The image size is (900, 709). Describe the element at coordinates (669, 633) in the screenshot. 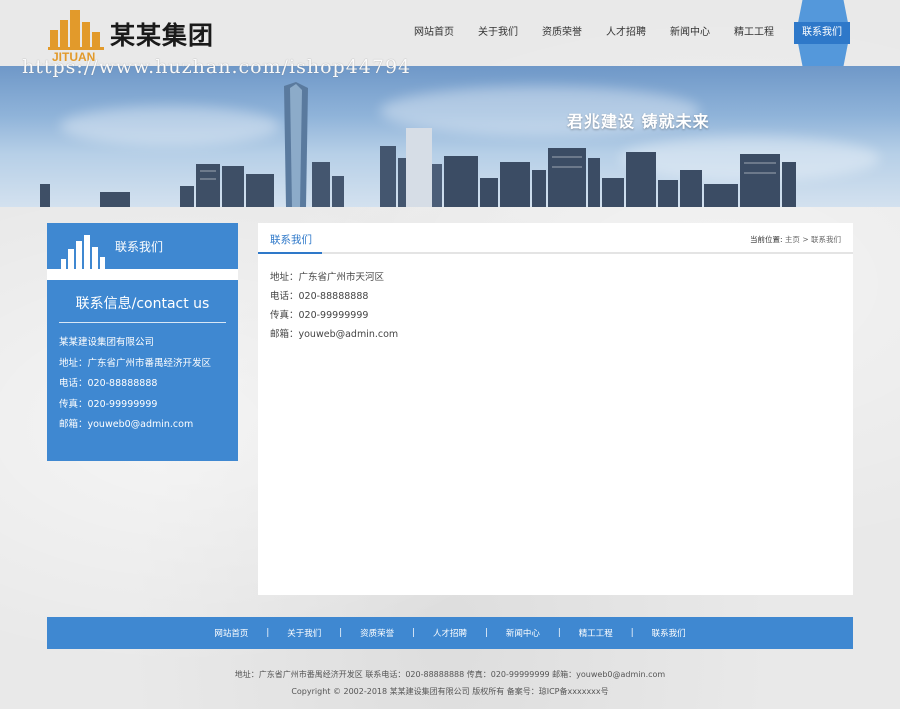

I see `footer-link-contact: 联系我们` at that location.